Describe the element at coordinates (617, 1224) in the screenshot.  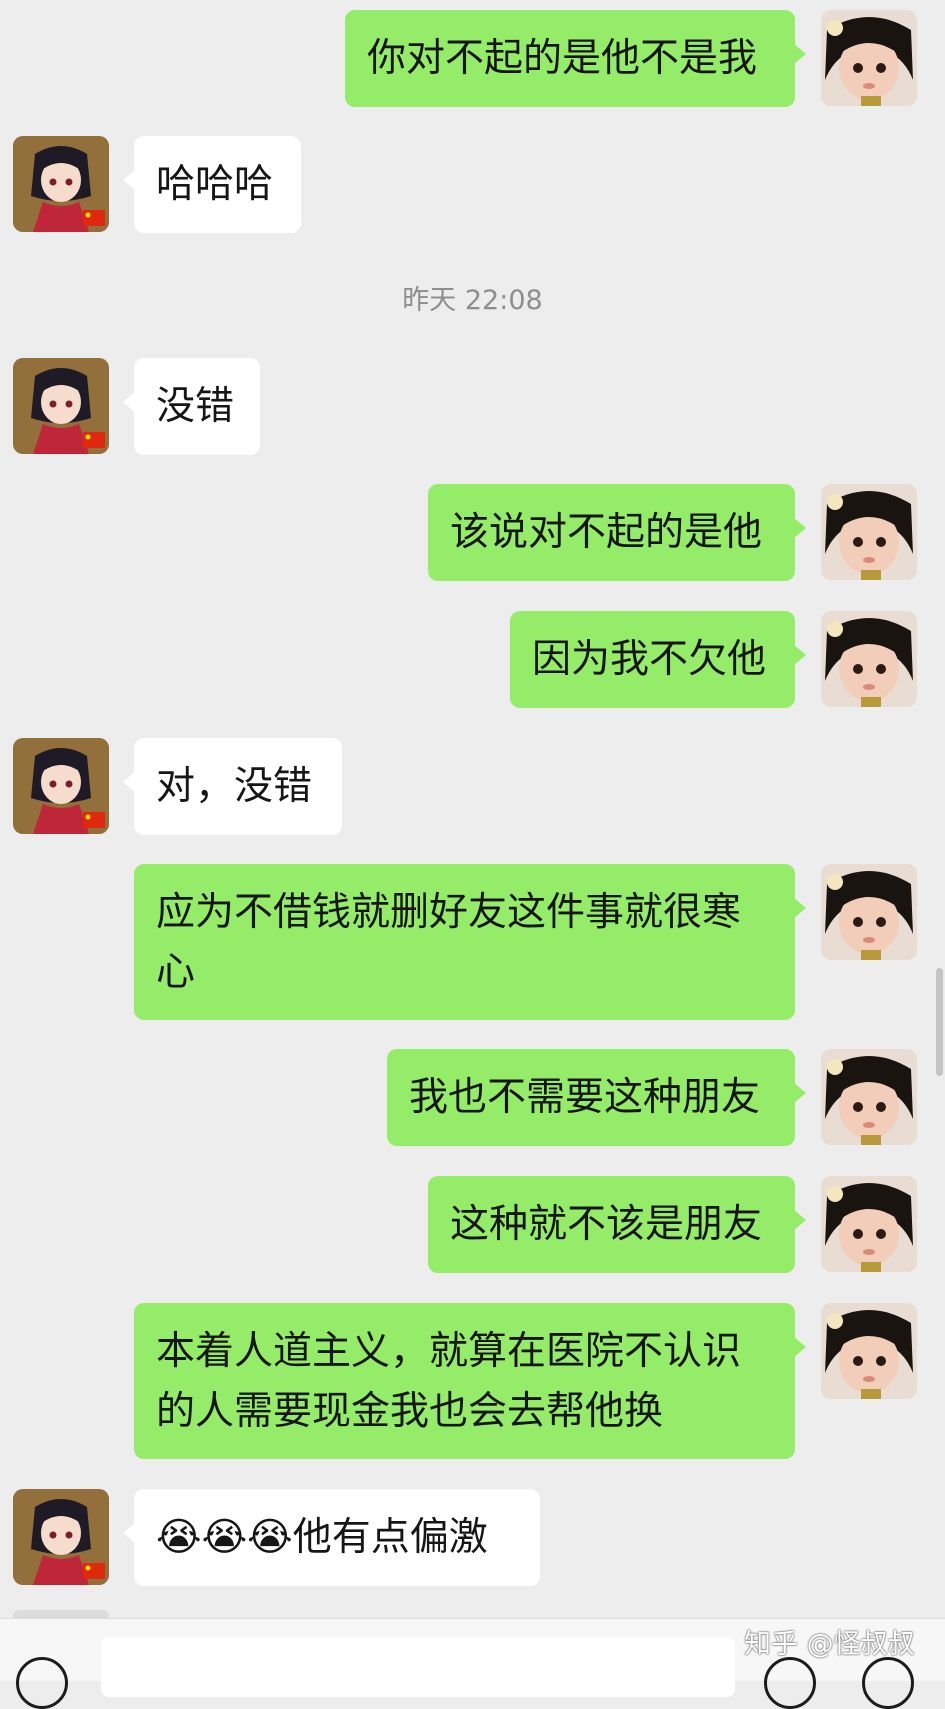
I see `message-bubble-sent: 这种就不该是朋友` at that location.